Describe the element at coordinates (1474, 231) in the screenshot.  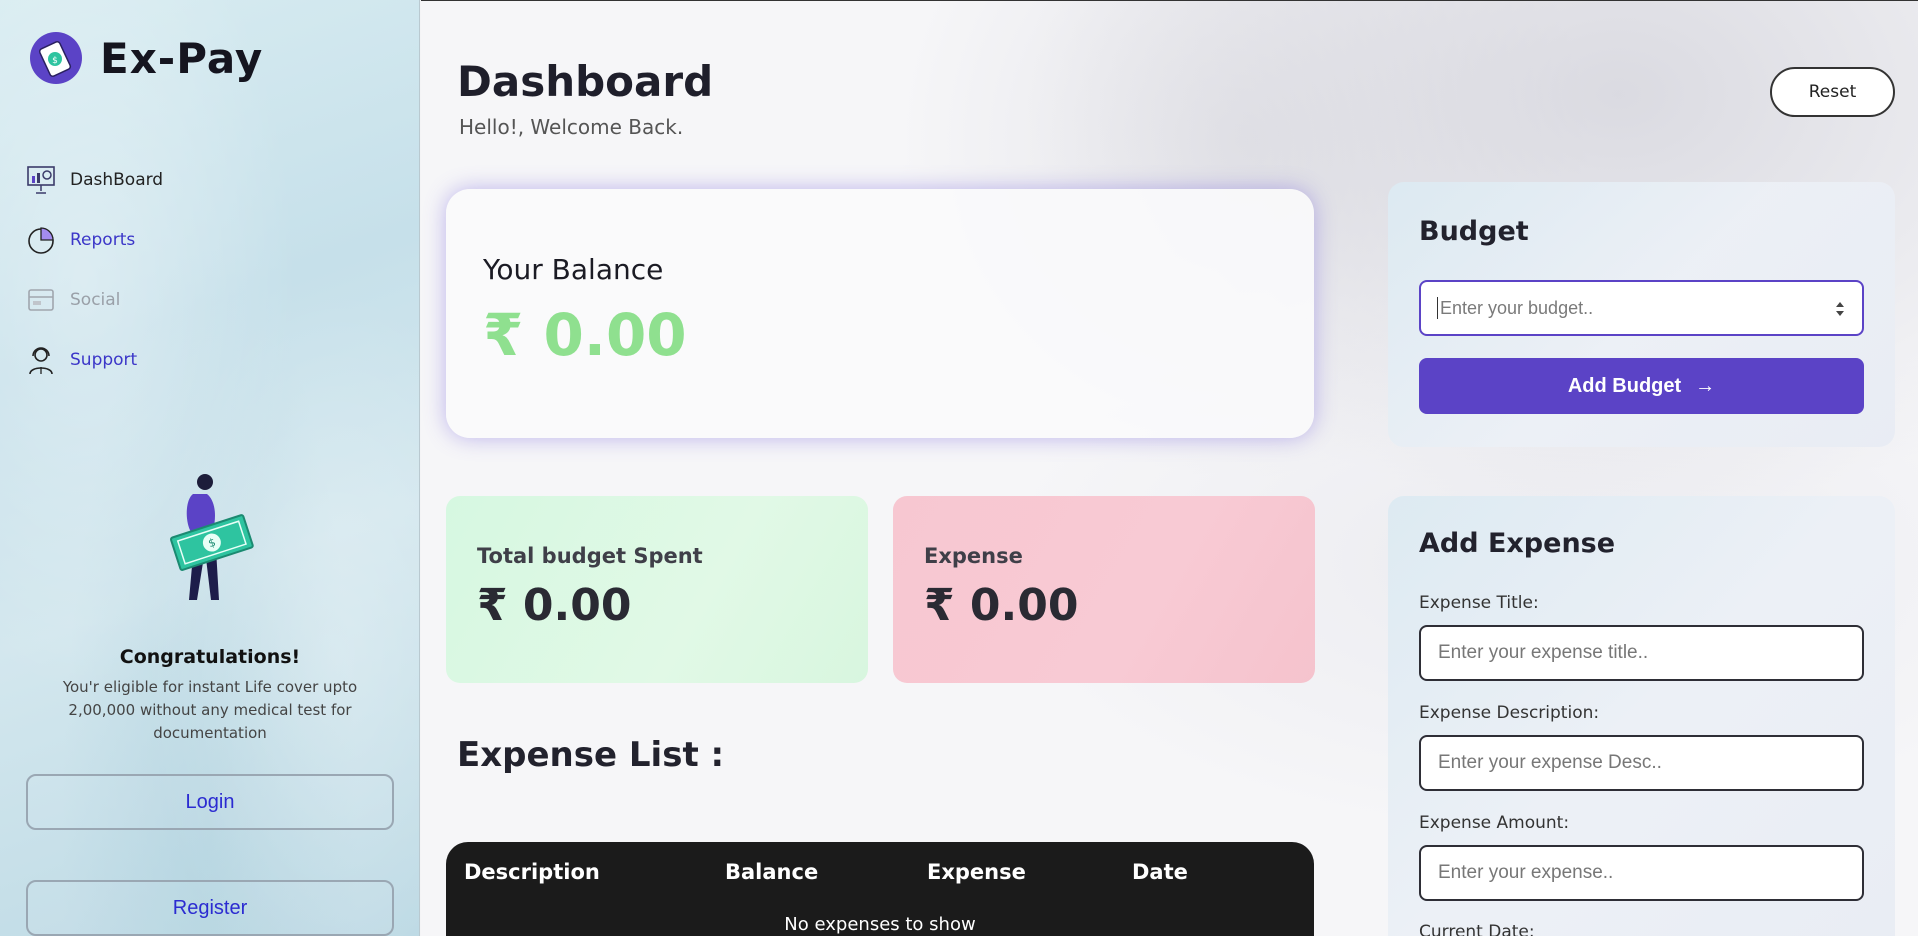
I see `budget-panel-title: Budget` at that location.